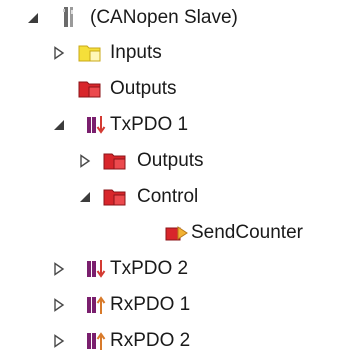  What do you see at coordinates (136, 52) in the screenshot?
I see `tree-item-label: Inputs` at bounding box center [136, 52].